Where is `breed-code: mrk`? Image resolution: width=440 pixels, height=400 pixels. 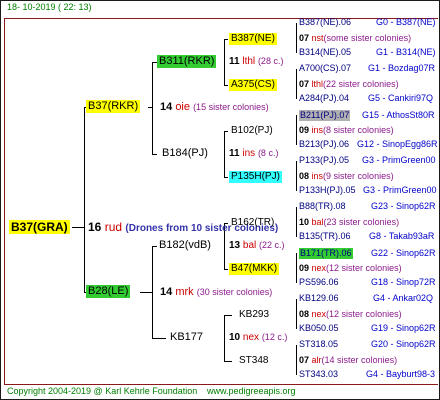
breed-code: mrk is located at coordinates (184, 292).